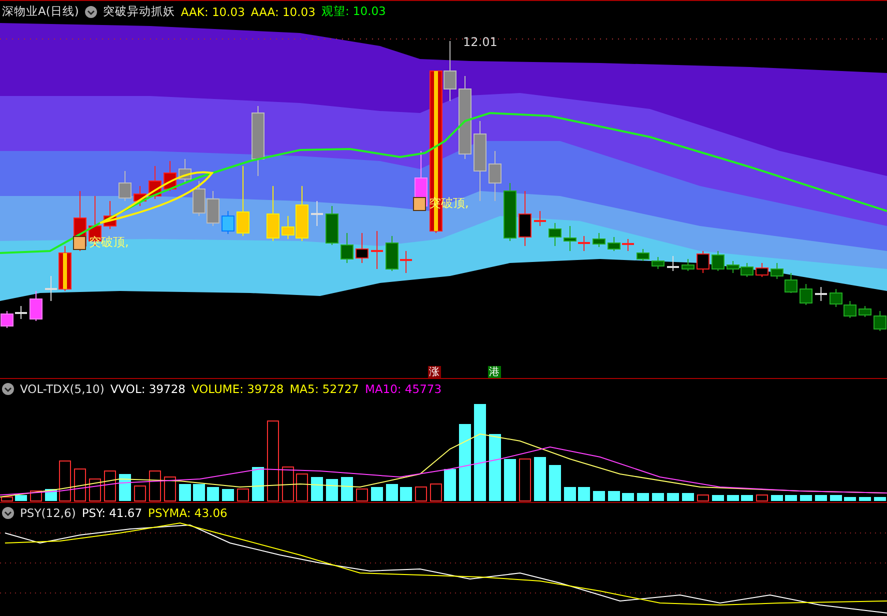 The height and width of the screenshot is (616, 887). I want to click on indicator-name: PSY(12,6), so click(48, 513).